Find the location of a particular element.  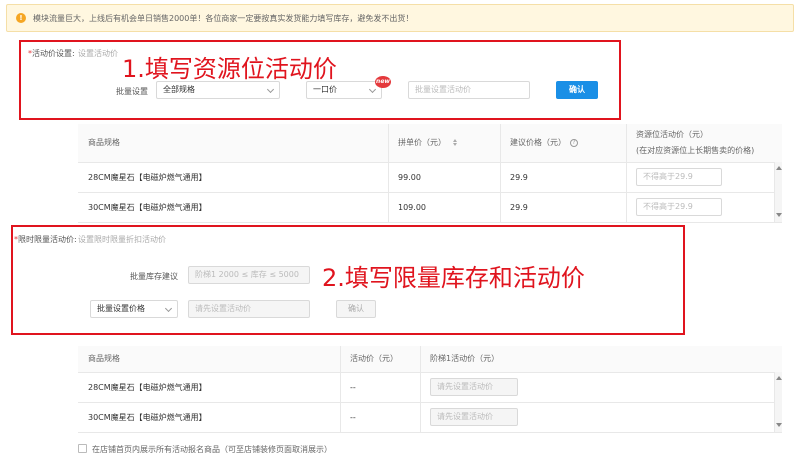

question-icon: ? is located at coordinates (574, 142).